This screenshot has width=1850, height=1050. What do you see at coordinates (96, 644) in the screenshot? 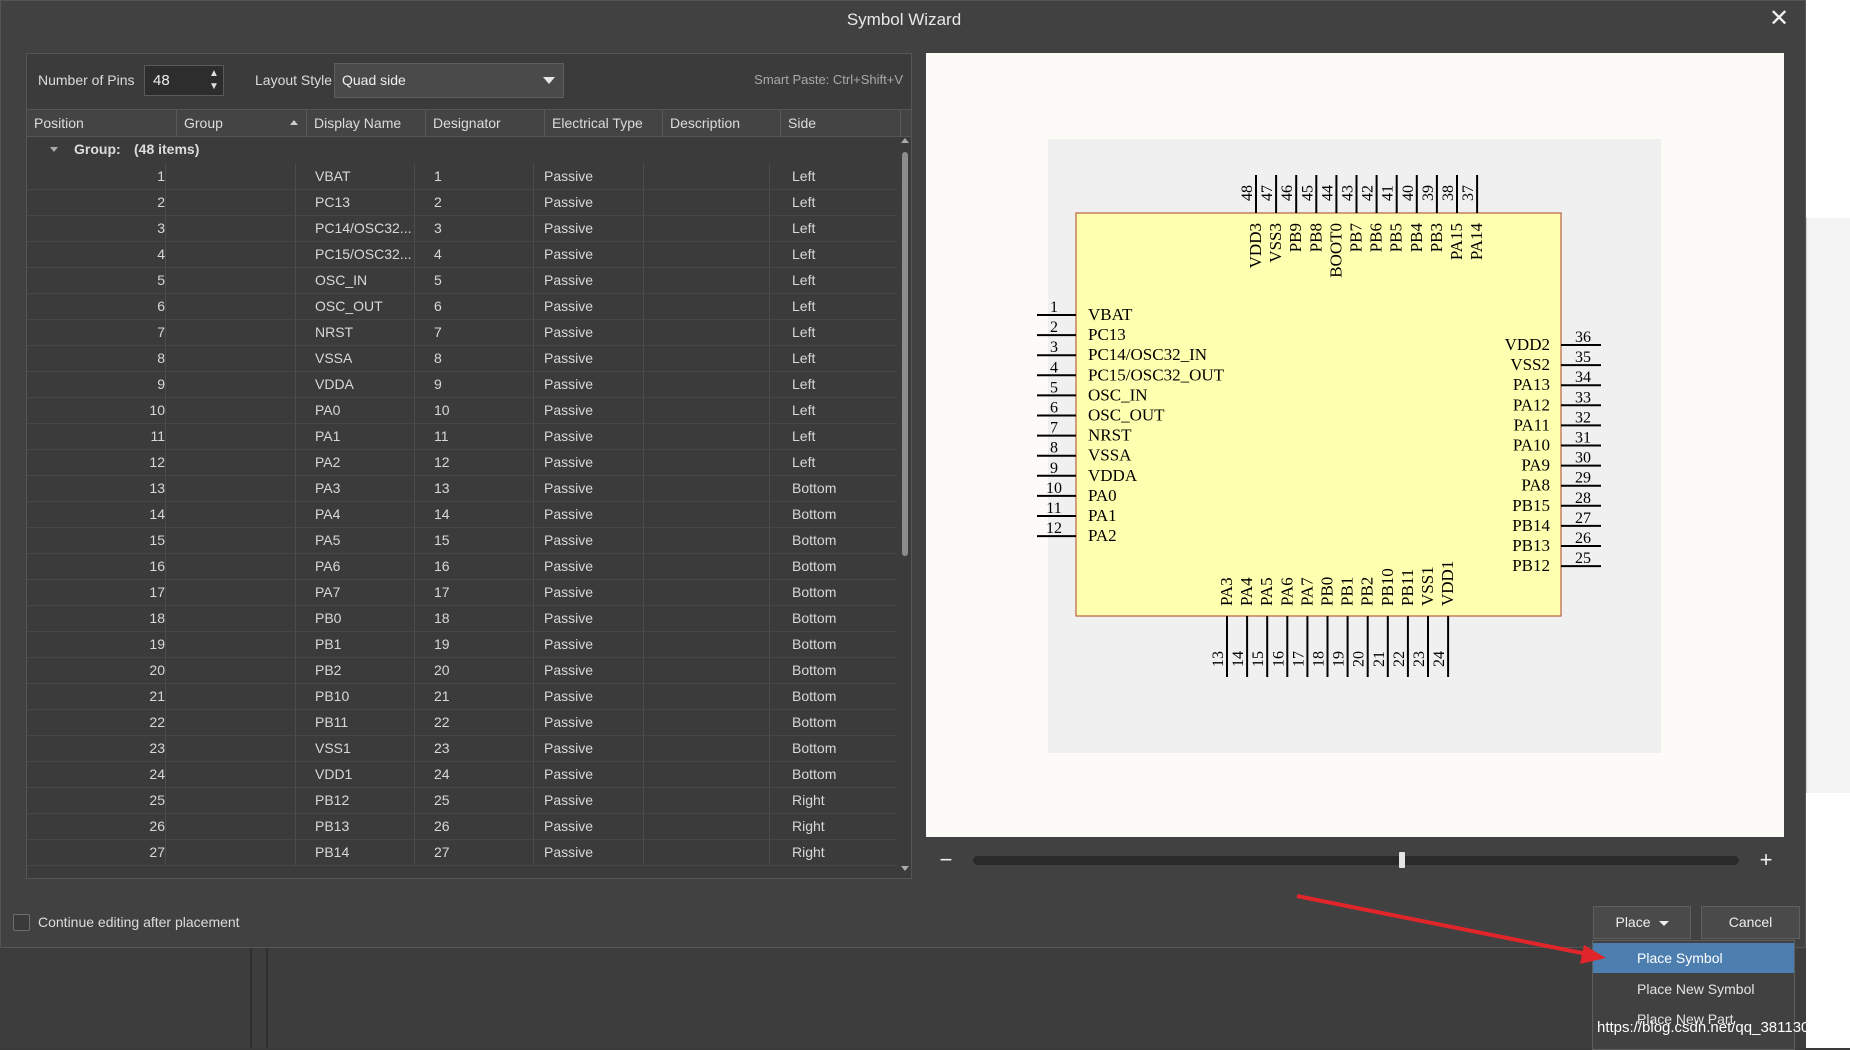
I see `row-position: 19` at bounding box center [96, 644].